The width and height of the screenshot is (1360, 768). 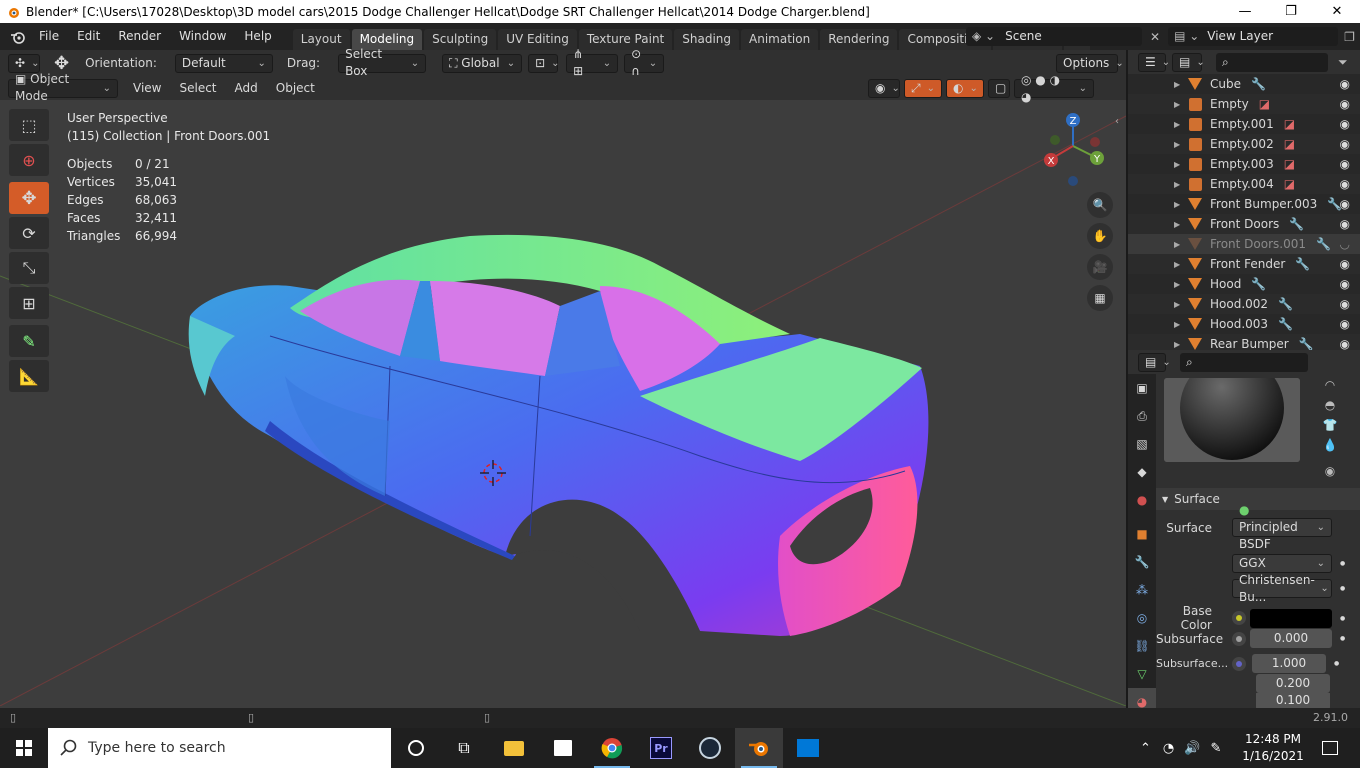 What do you see at coordinates (1152, 362) in the screenshot?
I see `properties-editor-type: ▤` at bounding box center [1152, 362].